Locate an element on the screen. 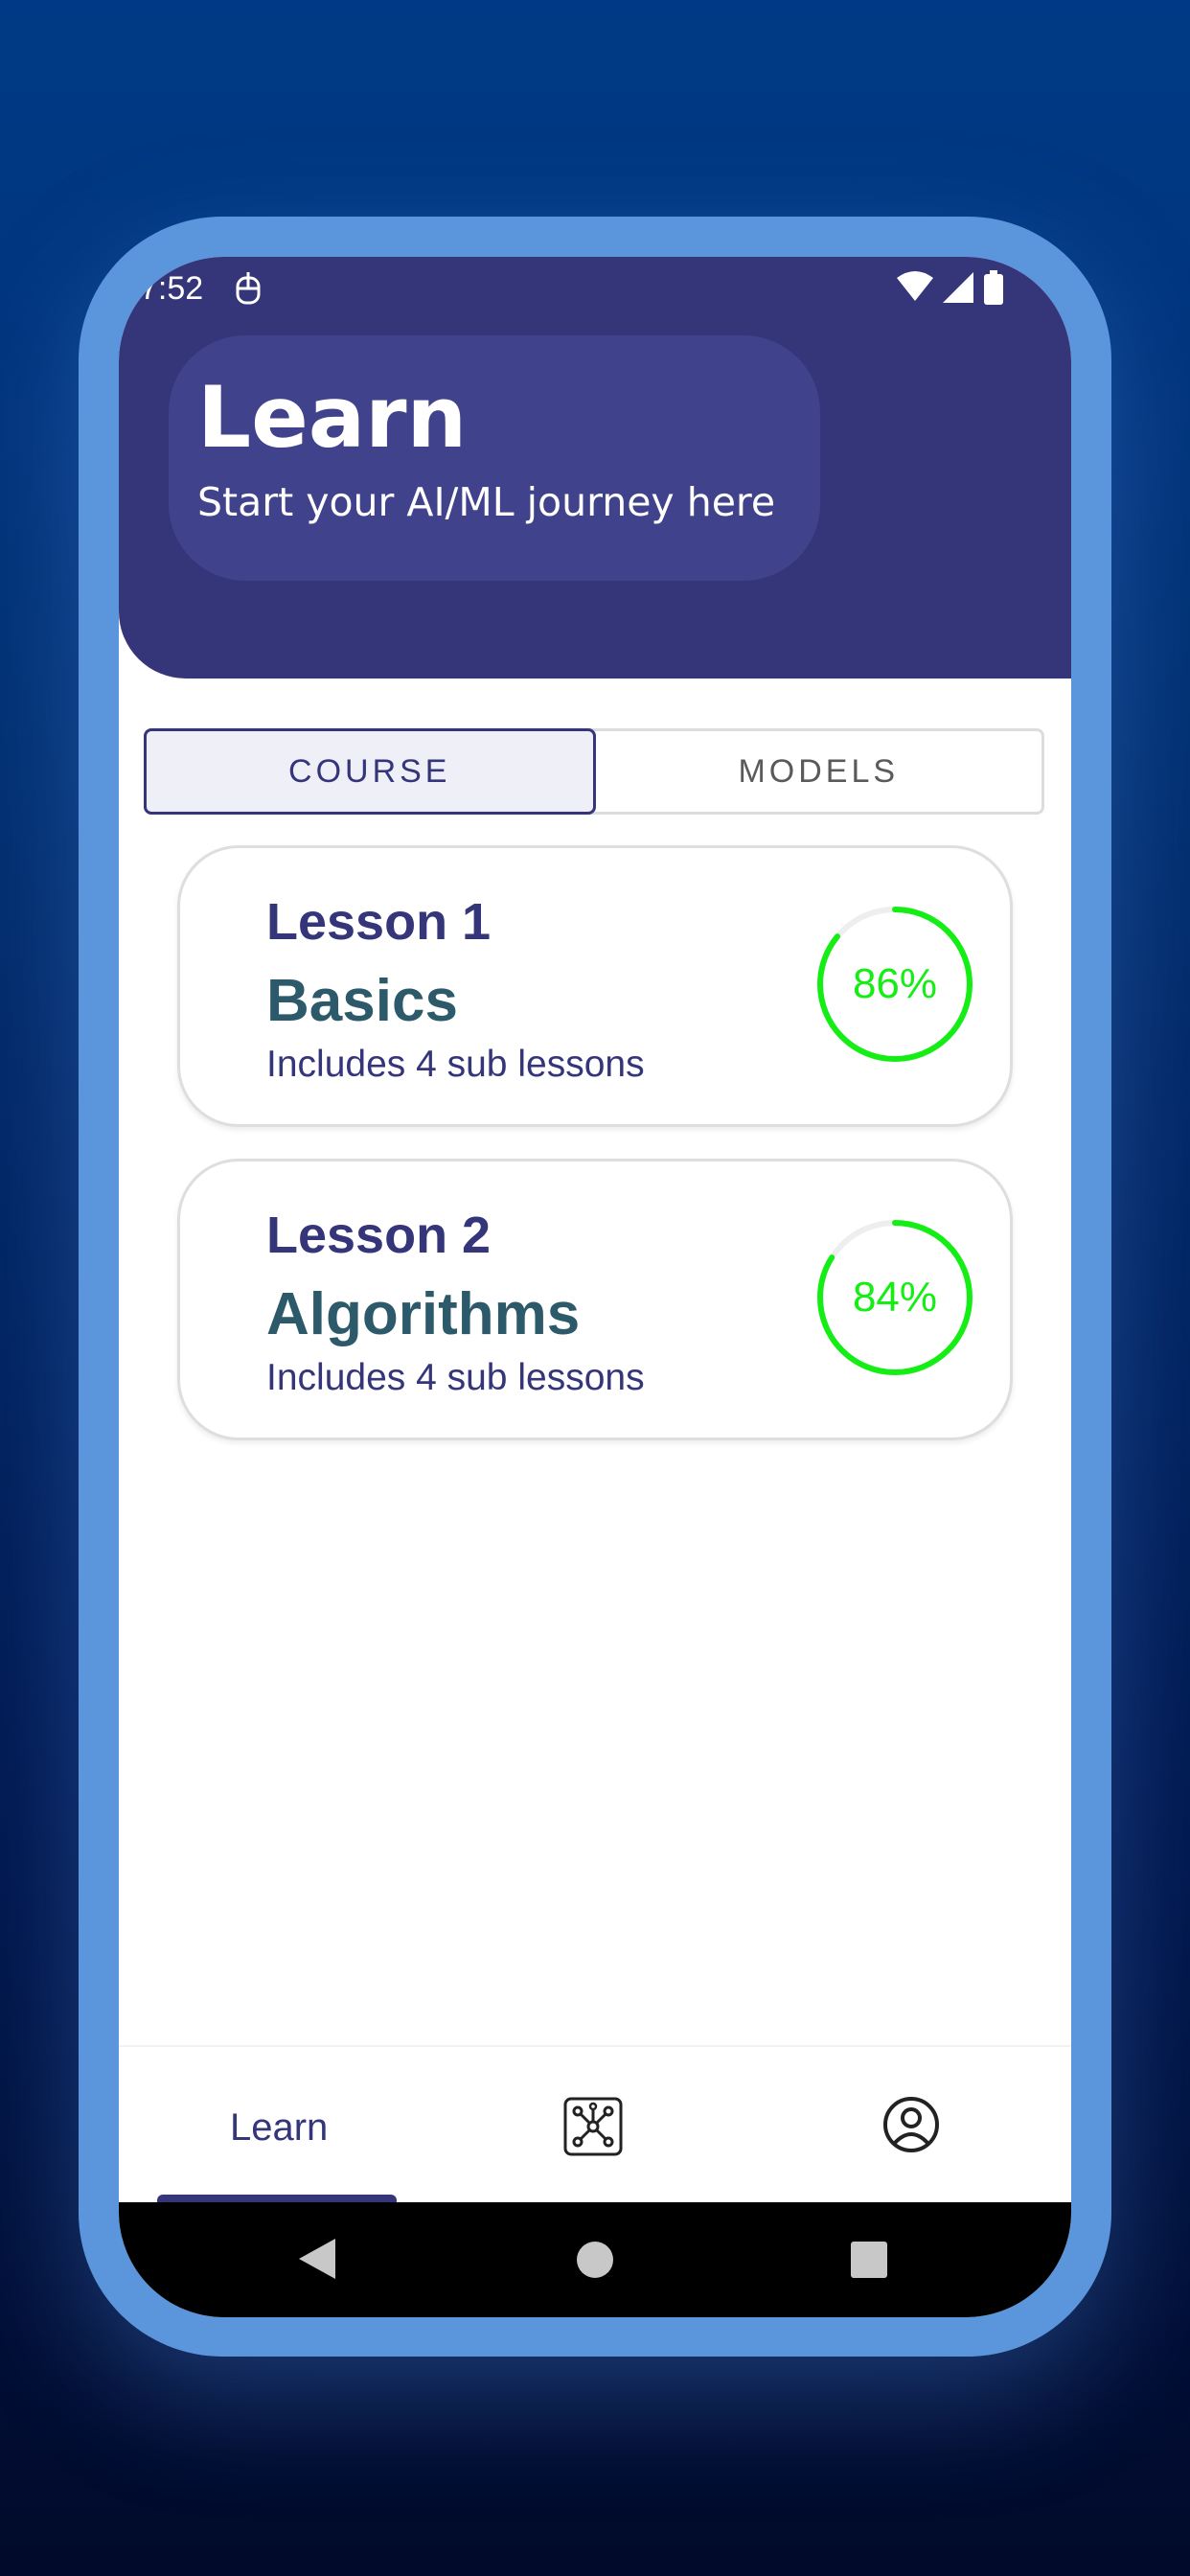  progress-percent: 86% is located at coordinates (895, 983).